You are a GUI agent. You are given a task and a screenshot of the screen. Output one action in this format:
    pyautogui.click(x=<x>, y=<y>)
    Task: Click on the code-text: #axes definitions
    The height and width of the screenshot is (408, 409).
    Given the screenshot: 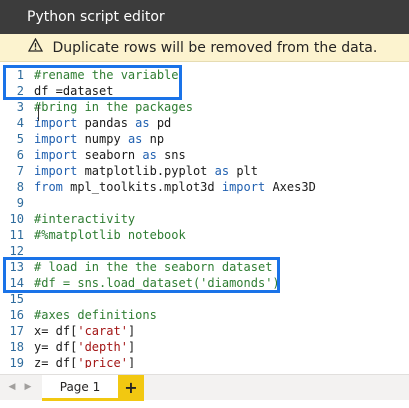 What is the action you would take?
    pyautogui.click(x=95, y=315)
    